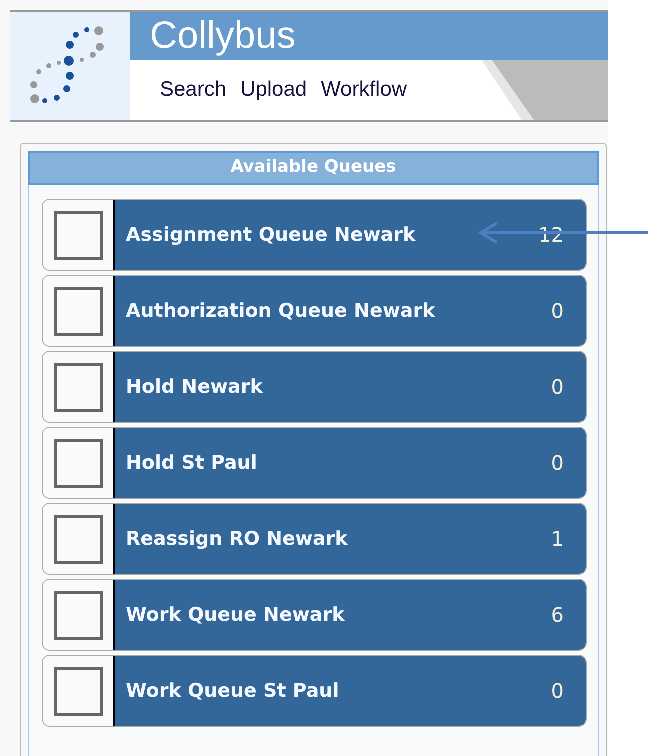 The width and height of the screenshot is (648, 756). I want to click on nav-link: Search, so click(193, 90).